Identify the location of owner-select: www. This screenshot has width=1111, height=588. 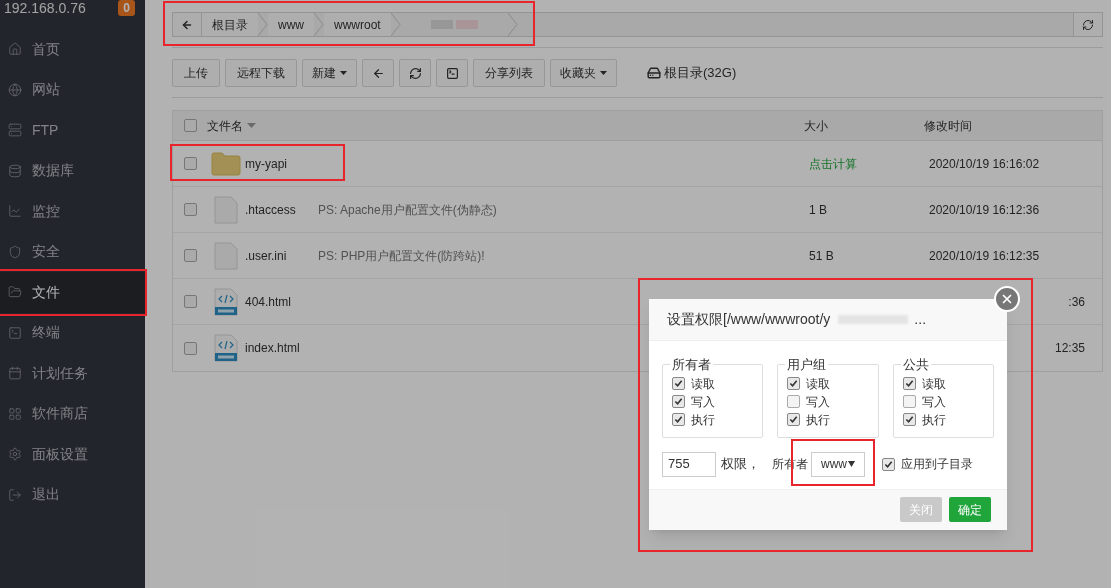
(838, 464).